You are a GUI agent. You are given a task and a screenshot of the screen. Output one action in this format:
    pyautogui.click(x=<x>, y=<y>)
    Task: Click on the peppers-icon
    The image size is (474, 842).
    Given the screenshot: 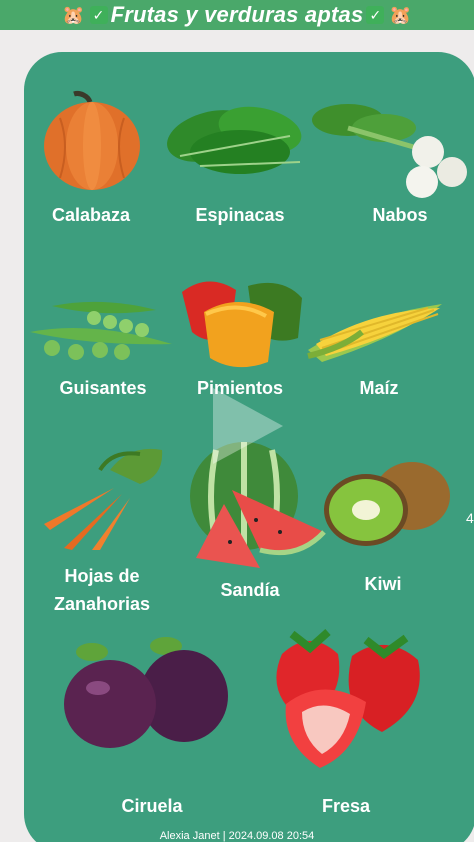 What is the action you would take?
    pyautogui.click(x=242, y=324)
    